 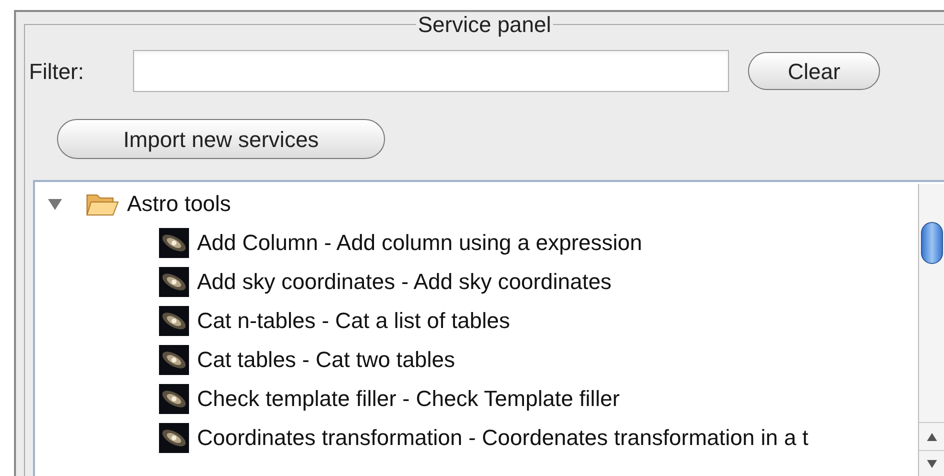 I want to click on disclosure-triangle, so click(x=55, y=203).